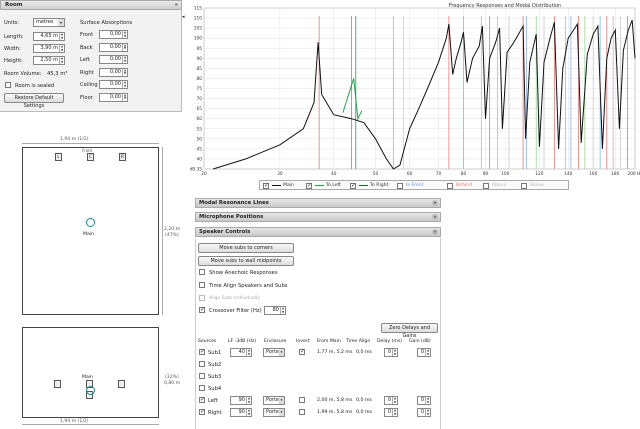  I want to click on move-midpoints-button: Move subs to wall midpoints, so click(246, 261).